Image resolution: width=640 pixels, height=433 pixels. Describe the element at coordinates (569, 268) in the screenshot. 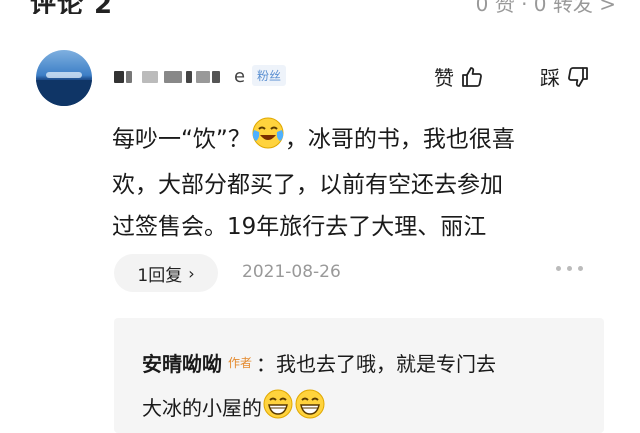

I see `more-dots-icon` at that location.